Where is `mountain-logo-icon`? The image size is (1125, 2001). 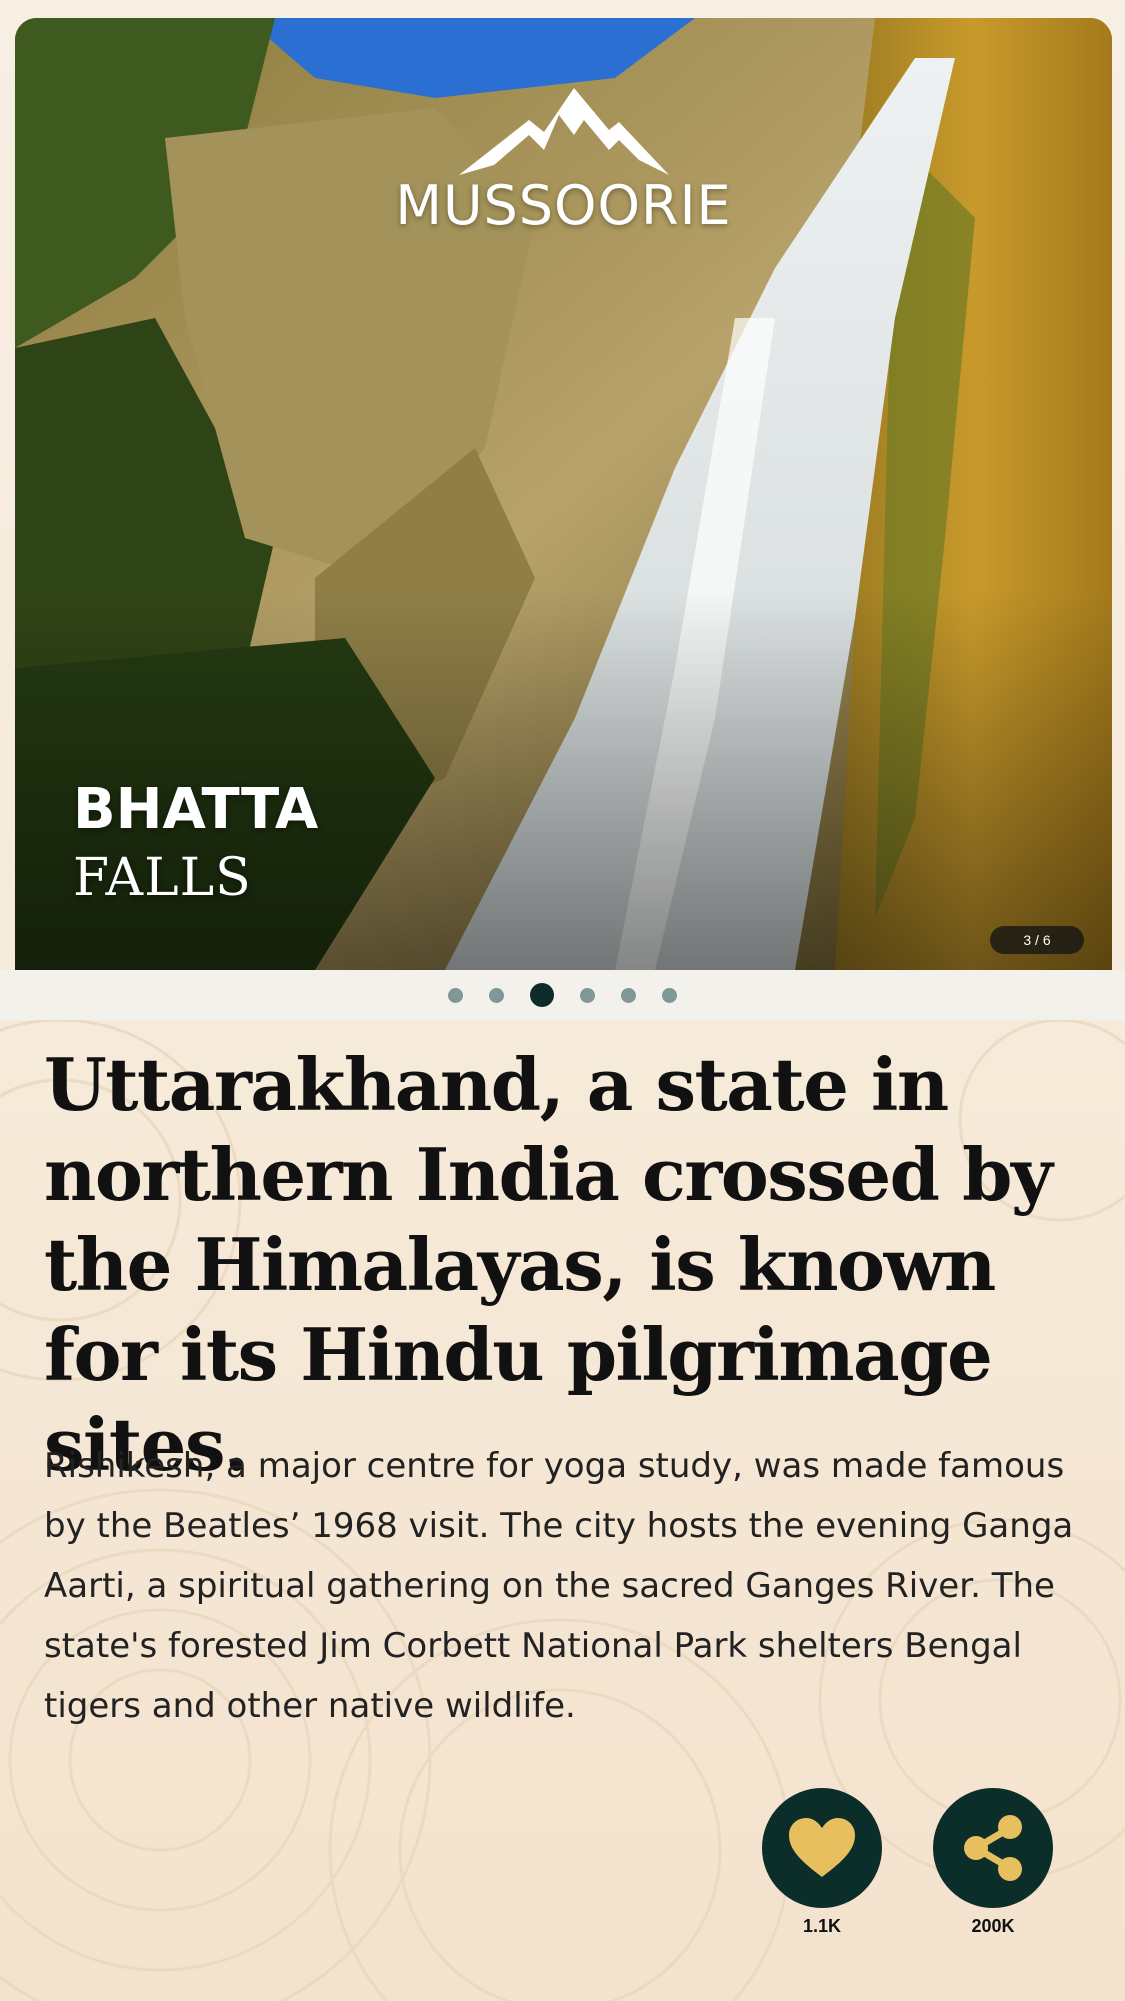
mountain-logo-icon is located at coordinates (563, 131).